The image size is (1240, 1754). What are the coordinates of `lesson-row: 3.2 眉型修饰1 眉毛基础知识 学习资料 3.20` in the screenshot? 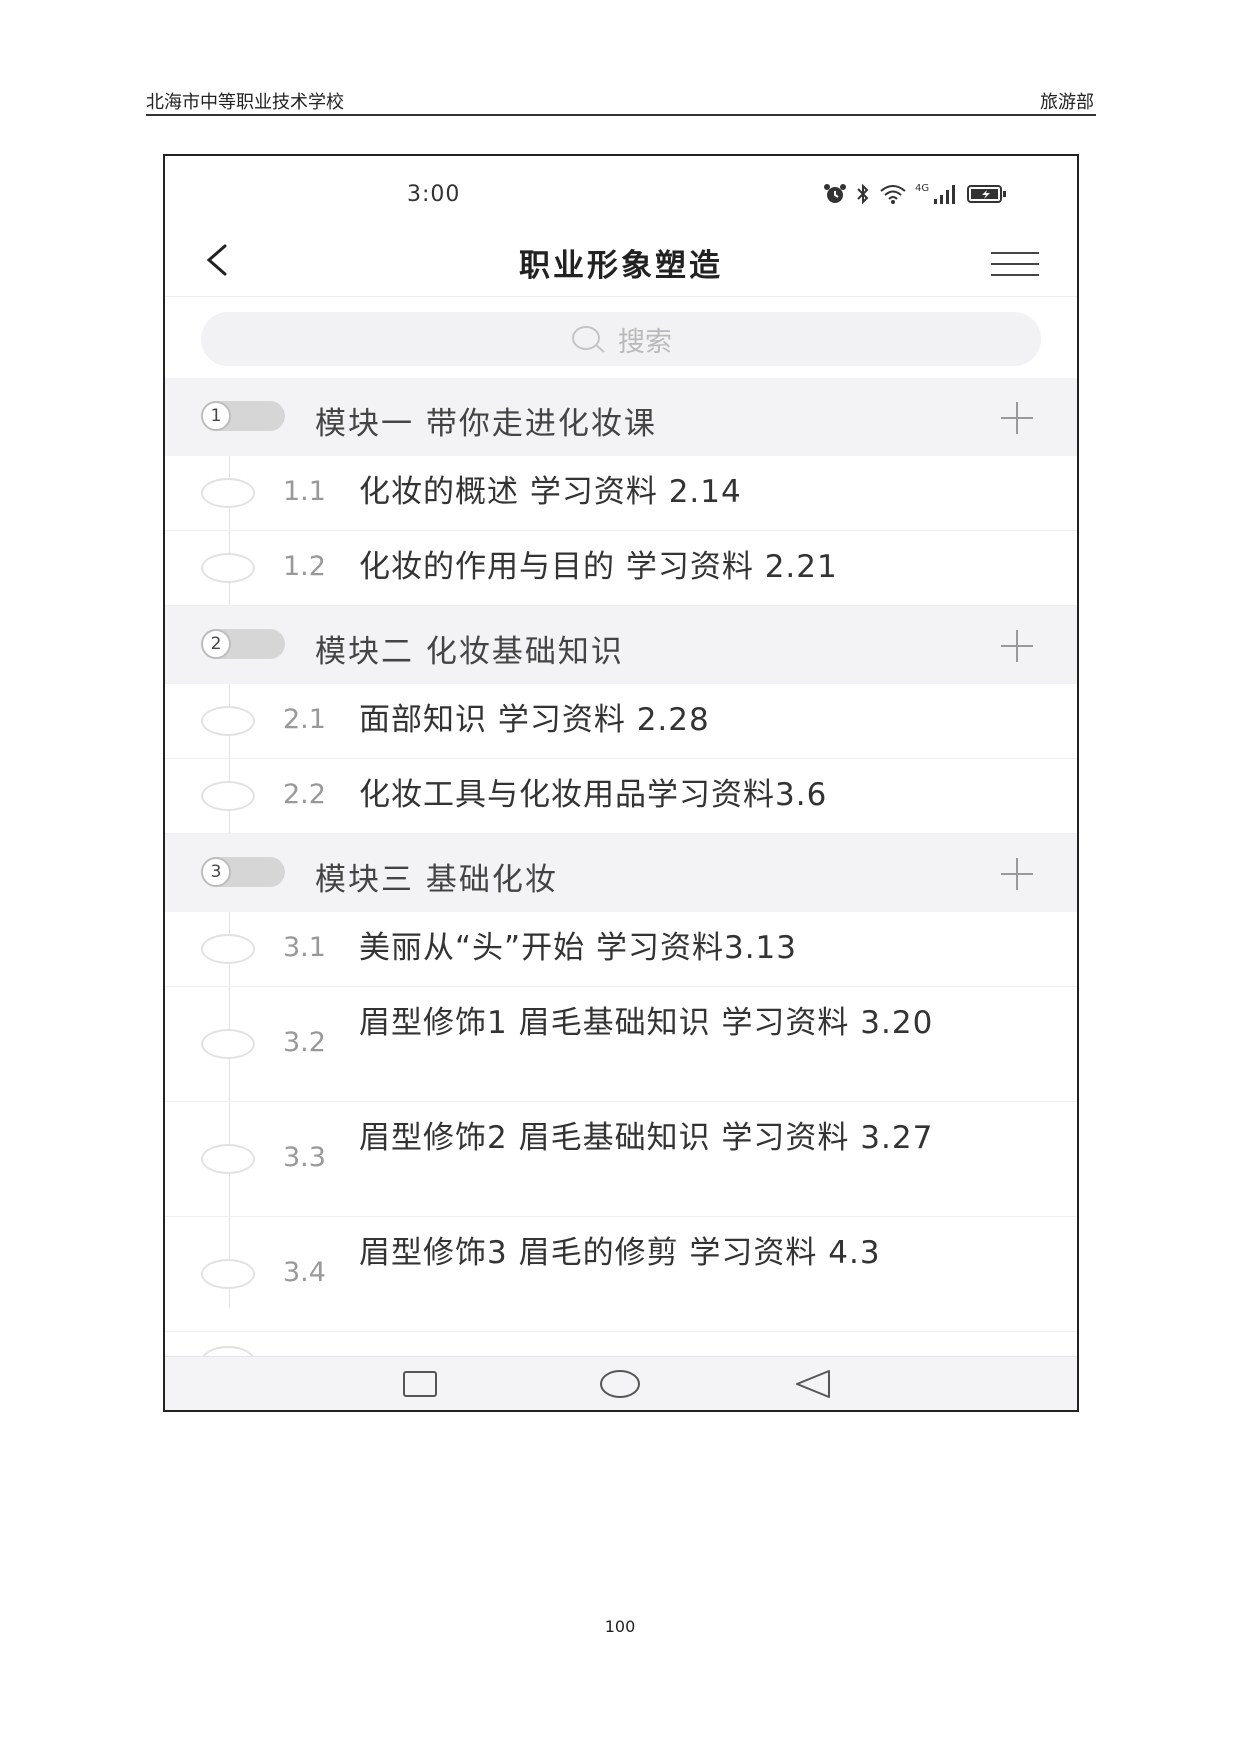 It's located at (621, 1044).